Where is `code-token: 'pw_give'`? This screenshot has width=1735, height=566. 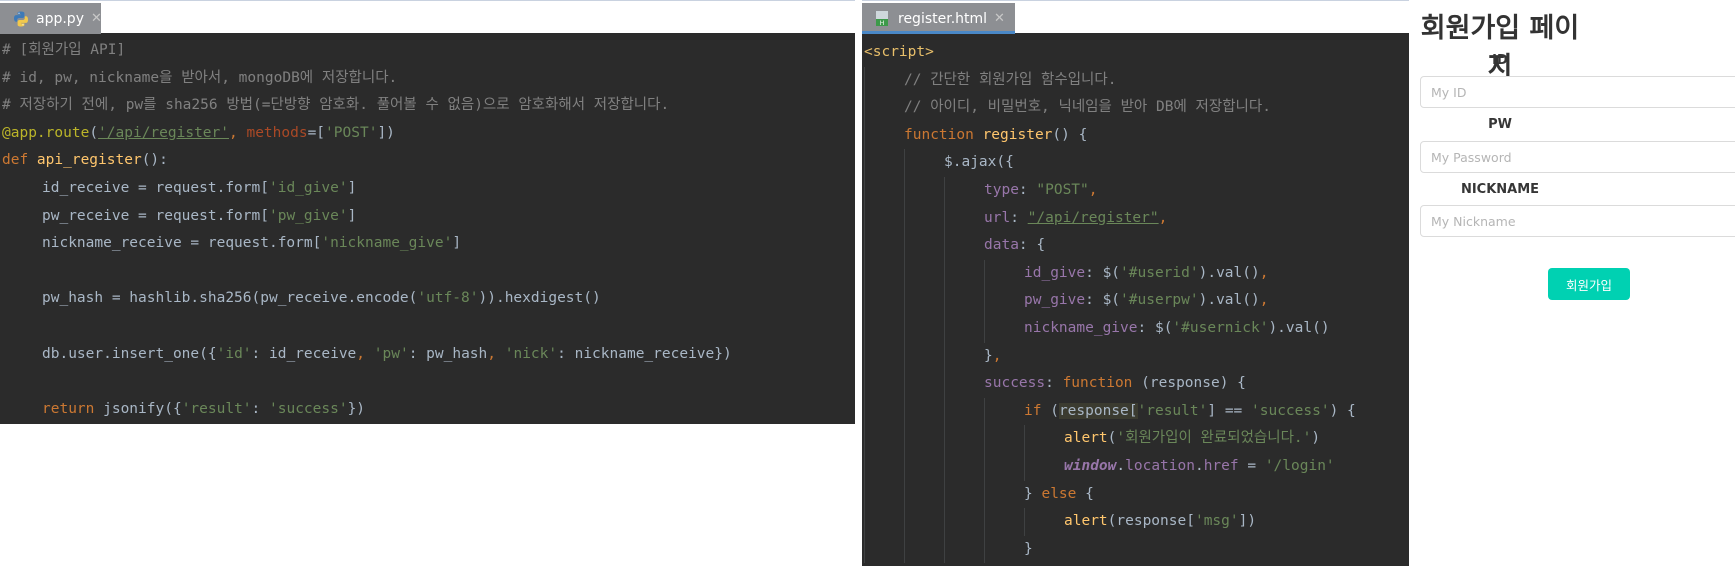
code-token: 'pw_give' is located at coordinates (308, 215).